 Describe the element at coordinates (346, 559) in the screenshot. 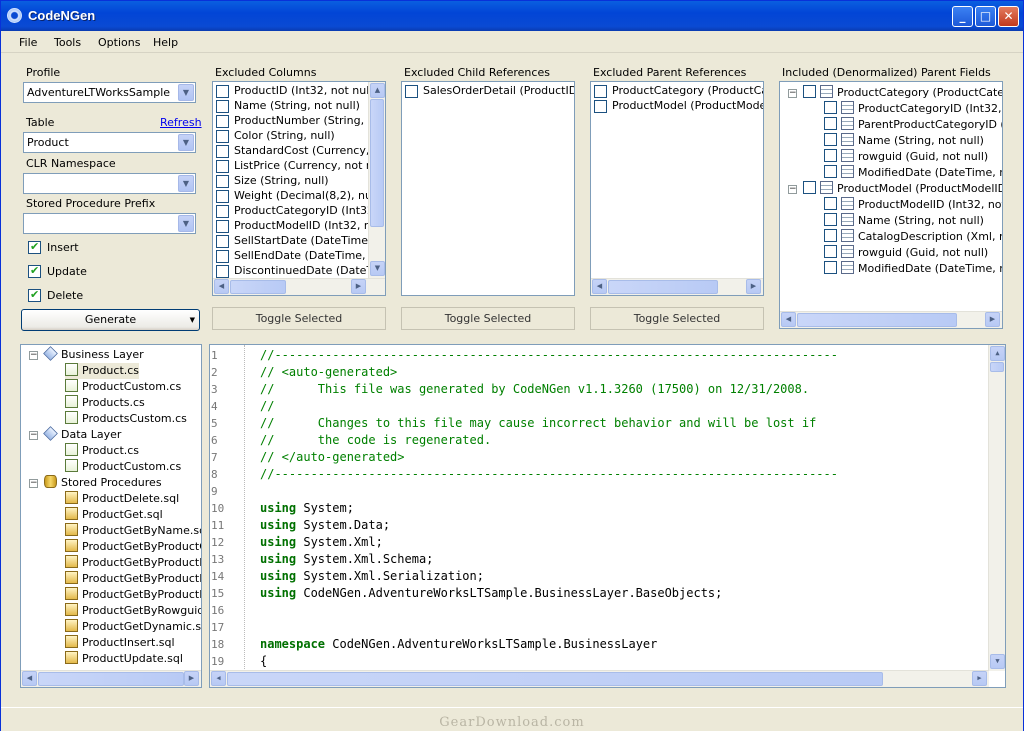

I see `code-line: using System.Xml.Schema;` at that location.